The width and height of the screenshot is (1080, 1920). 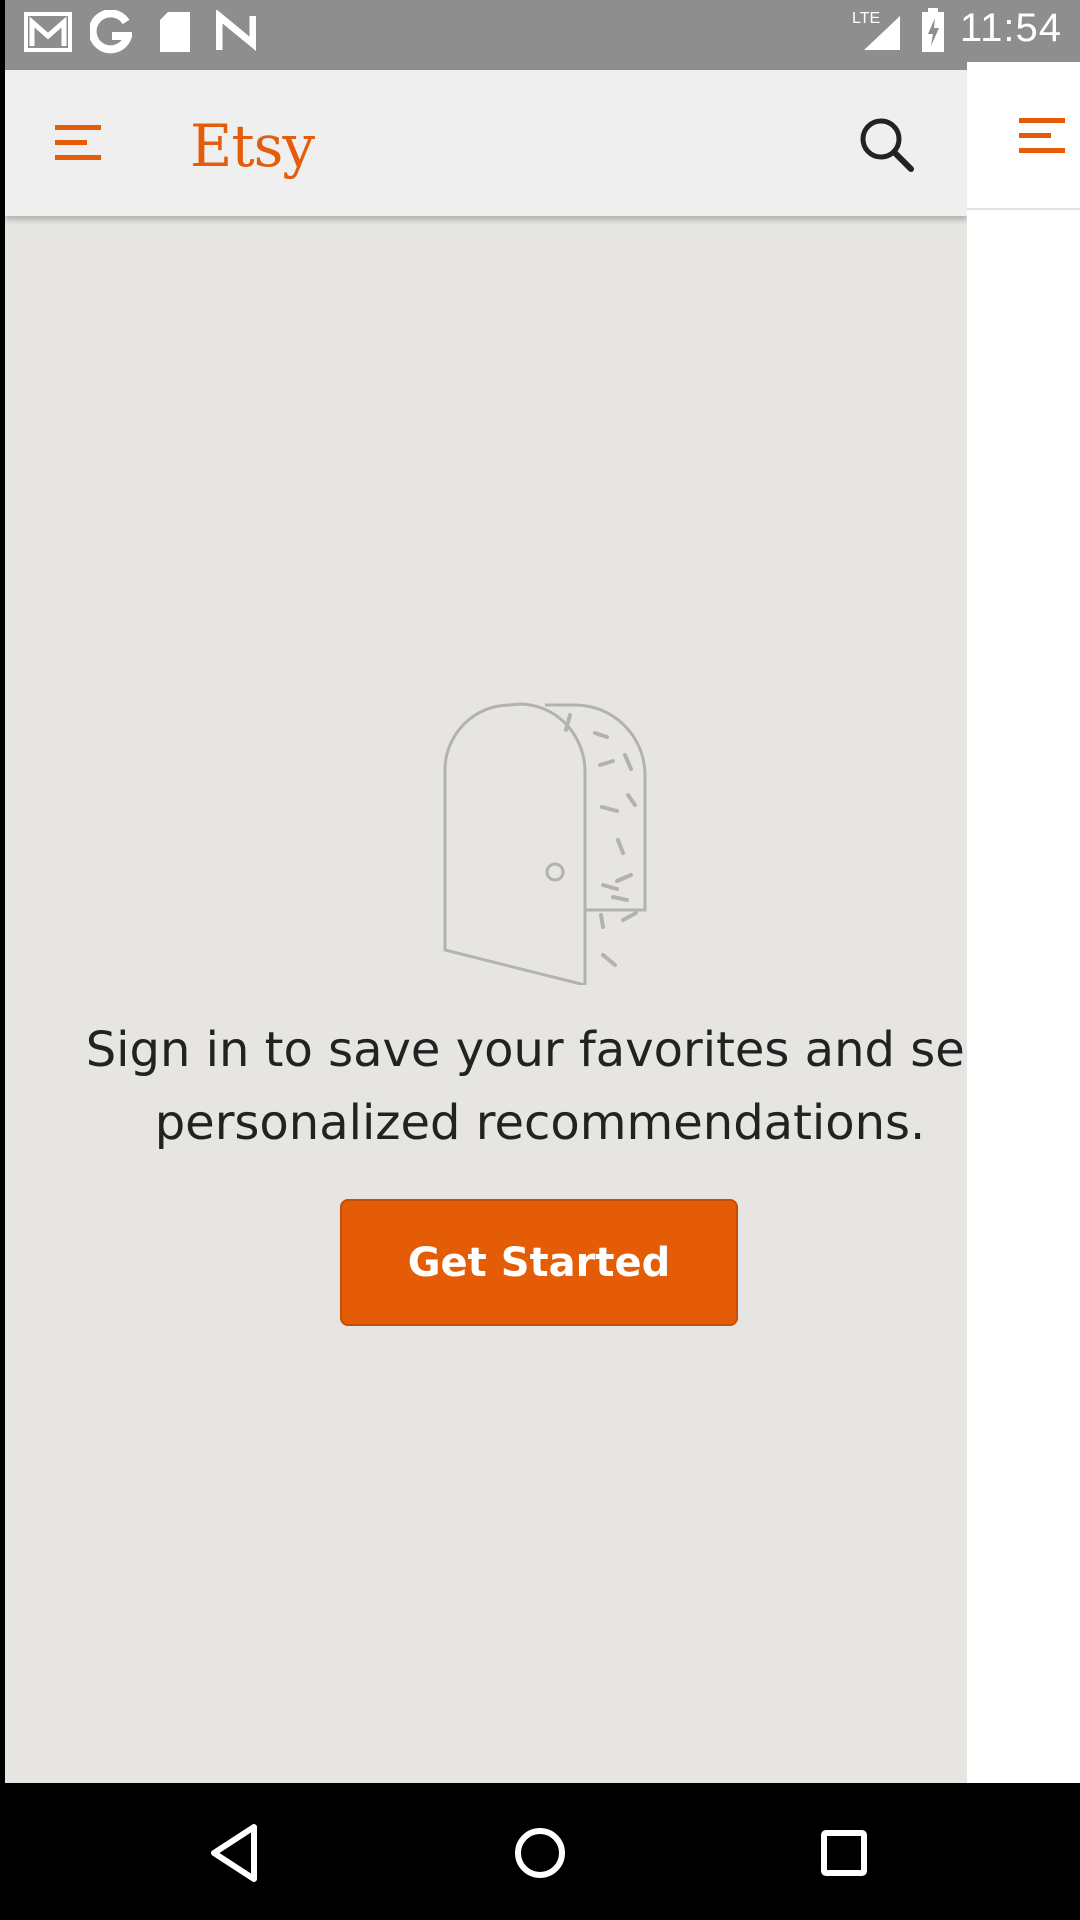 I want to click on battery-charging-icon, so click(x=933, y=30).